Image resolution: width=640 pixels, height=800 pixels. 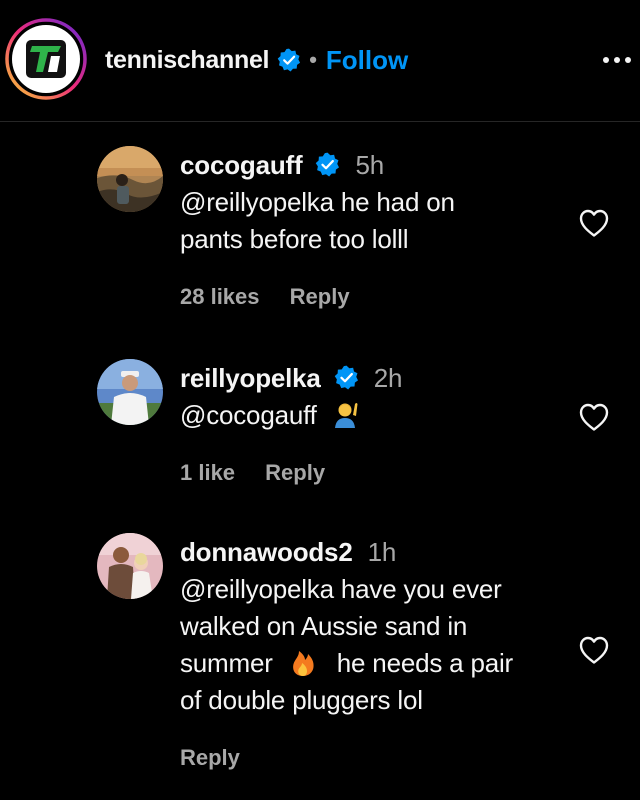 What do you see at coordinates (220, 296) in the screenshot?
I see `likes-count: 28 likes` at bounding box center [220, 296].